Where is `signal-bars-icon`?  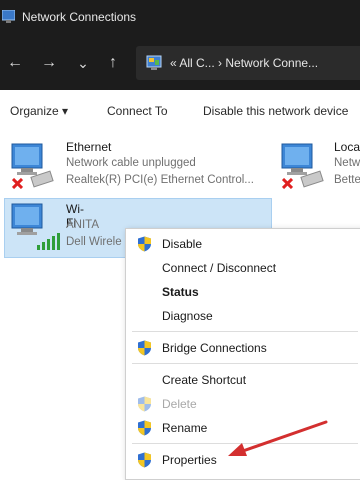
signal-bars-icon is located at coordinates (48, 241).